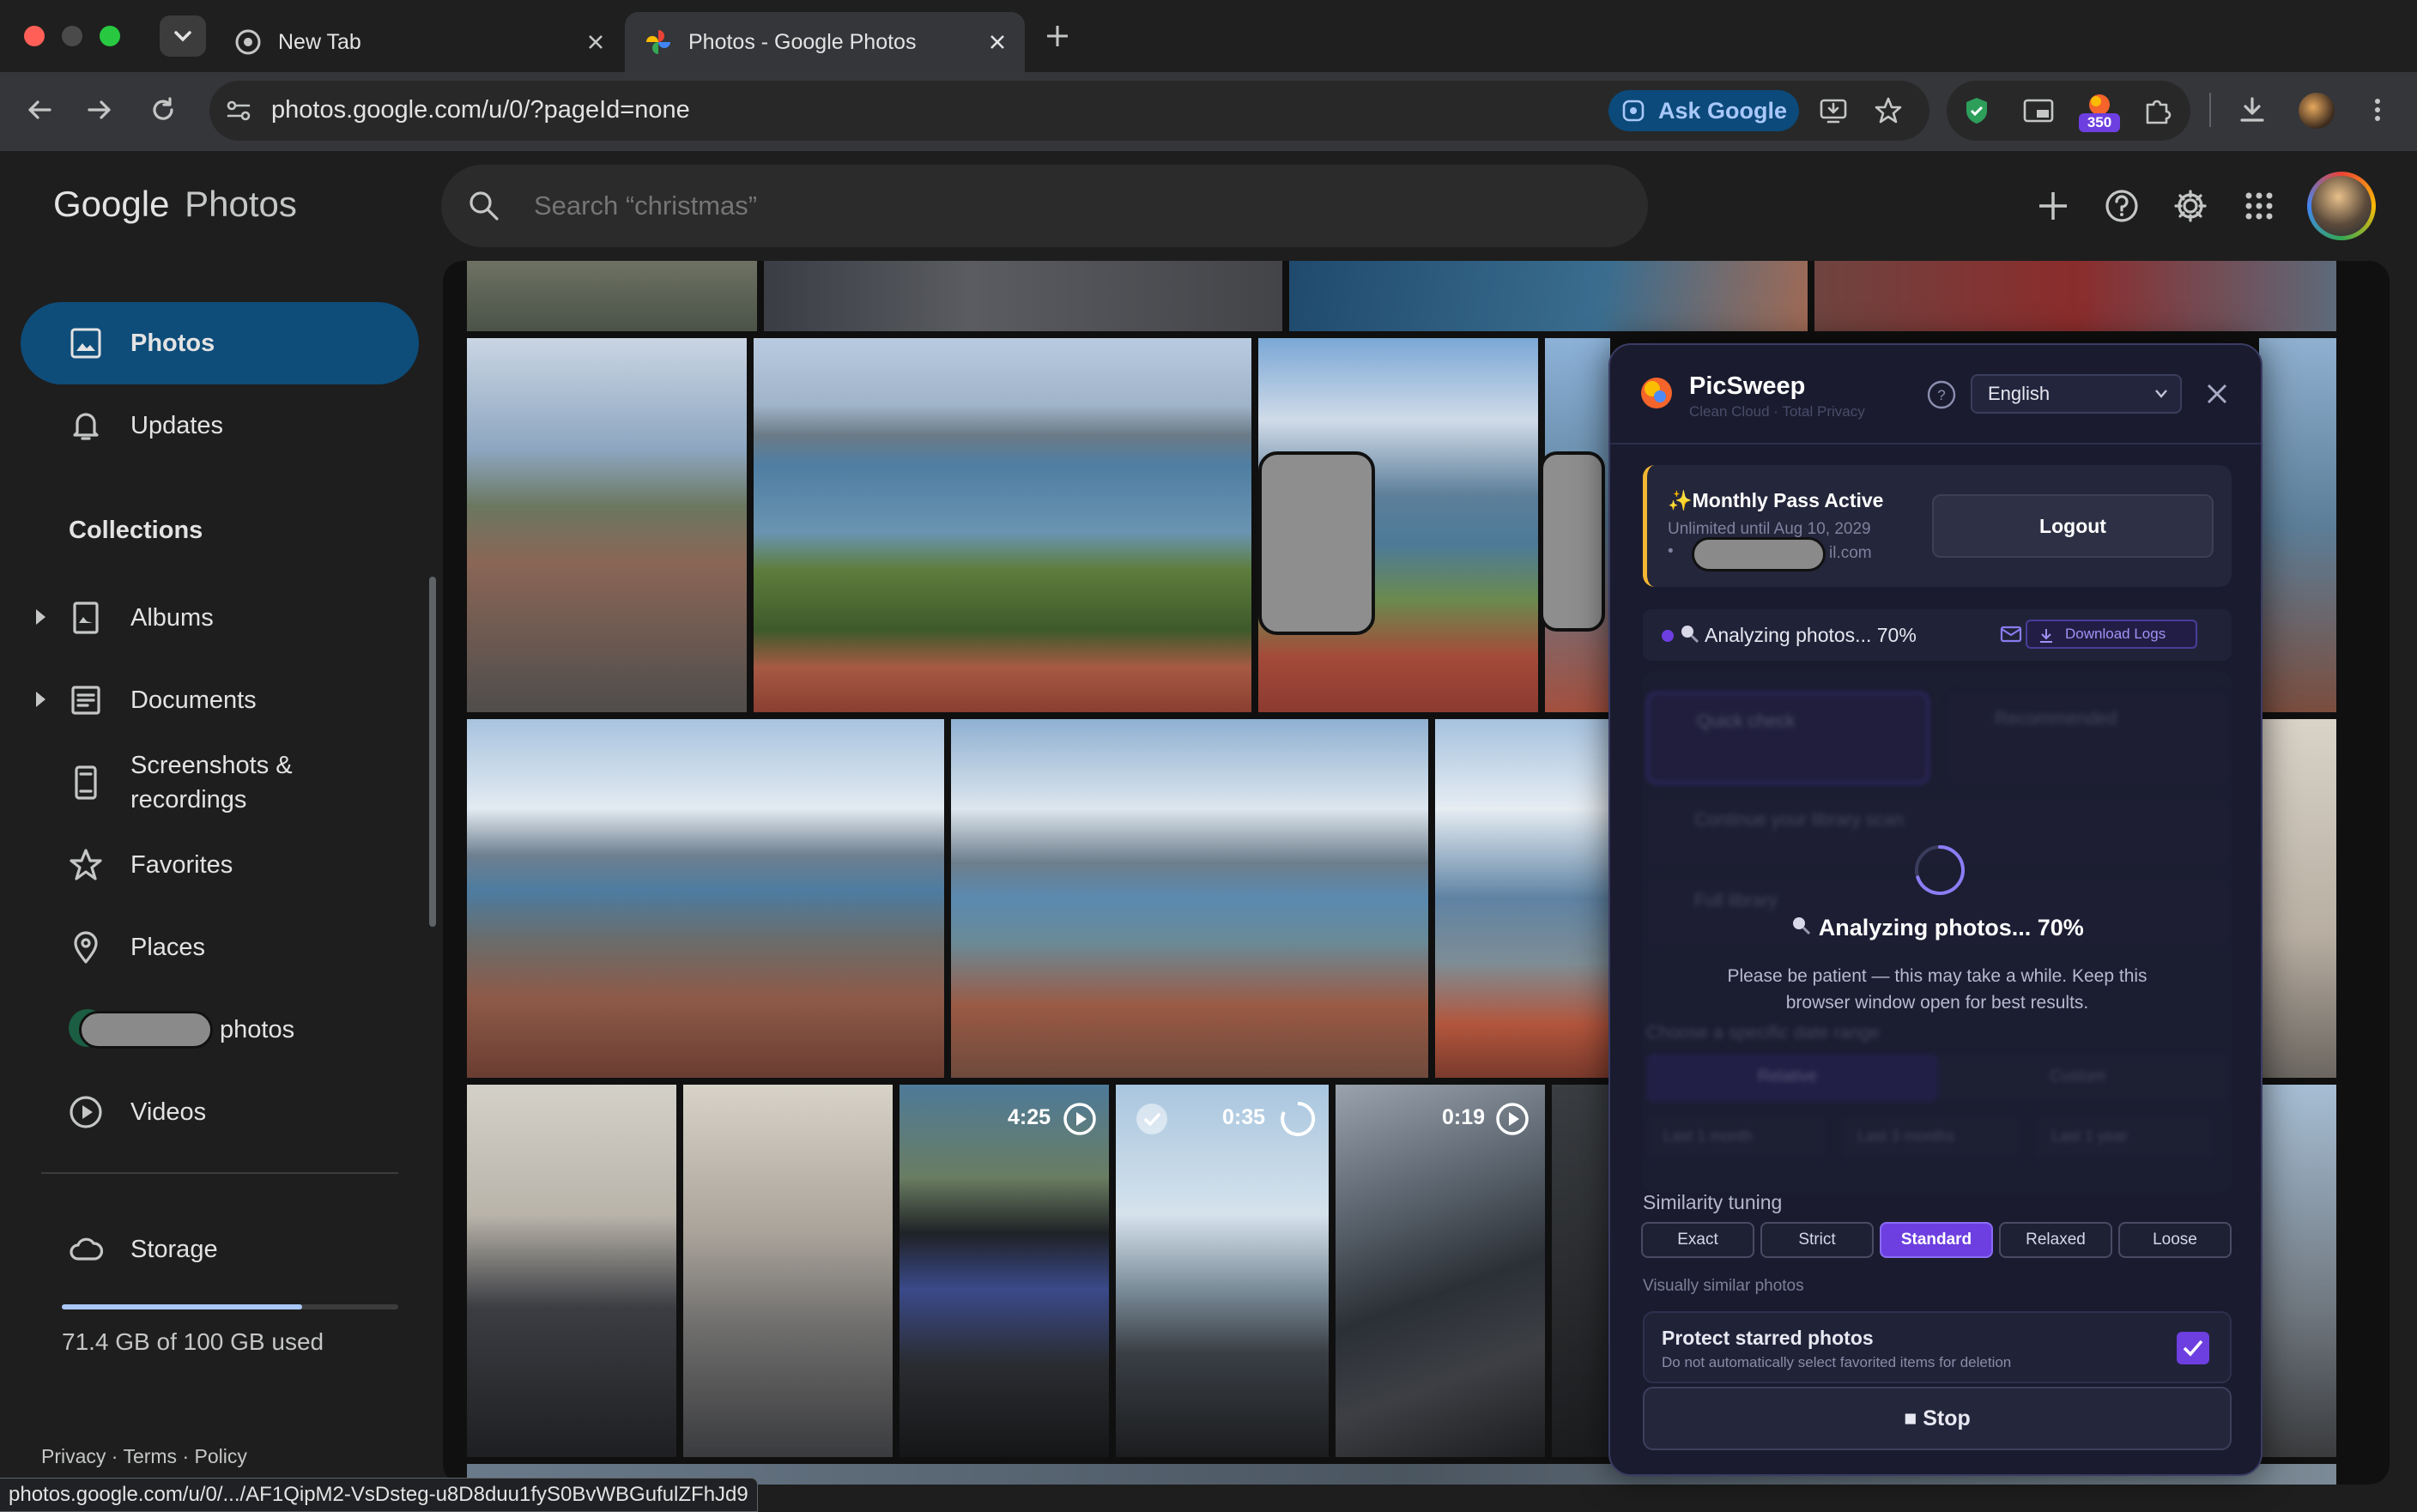  Describe the element at coordinates (175, 204) in the screenshot. I see `google-photos-logo: Google Photos` at that location.